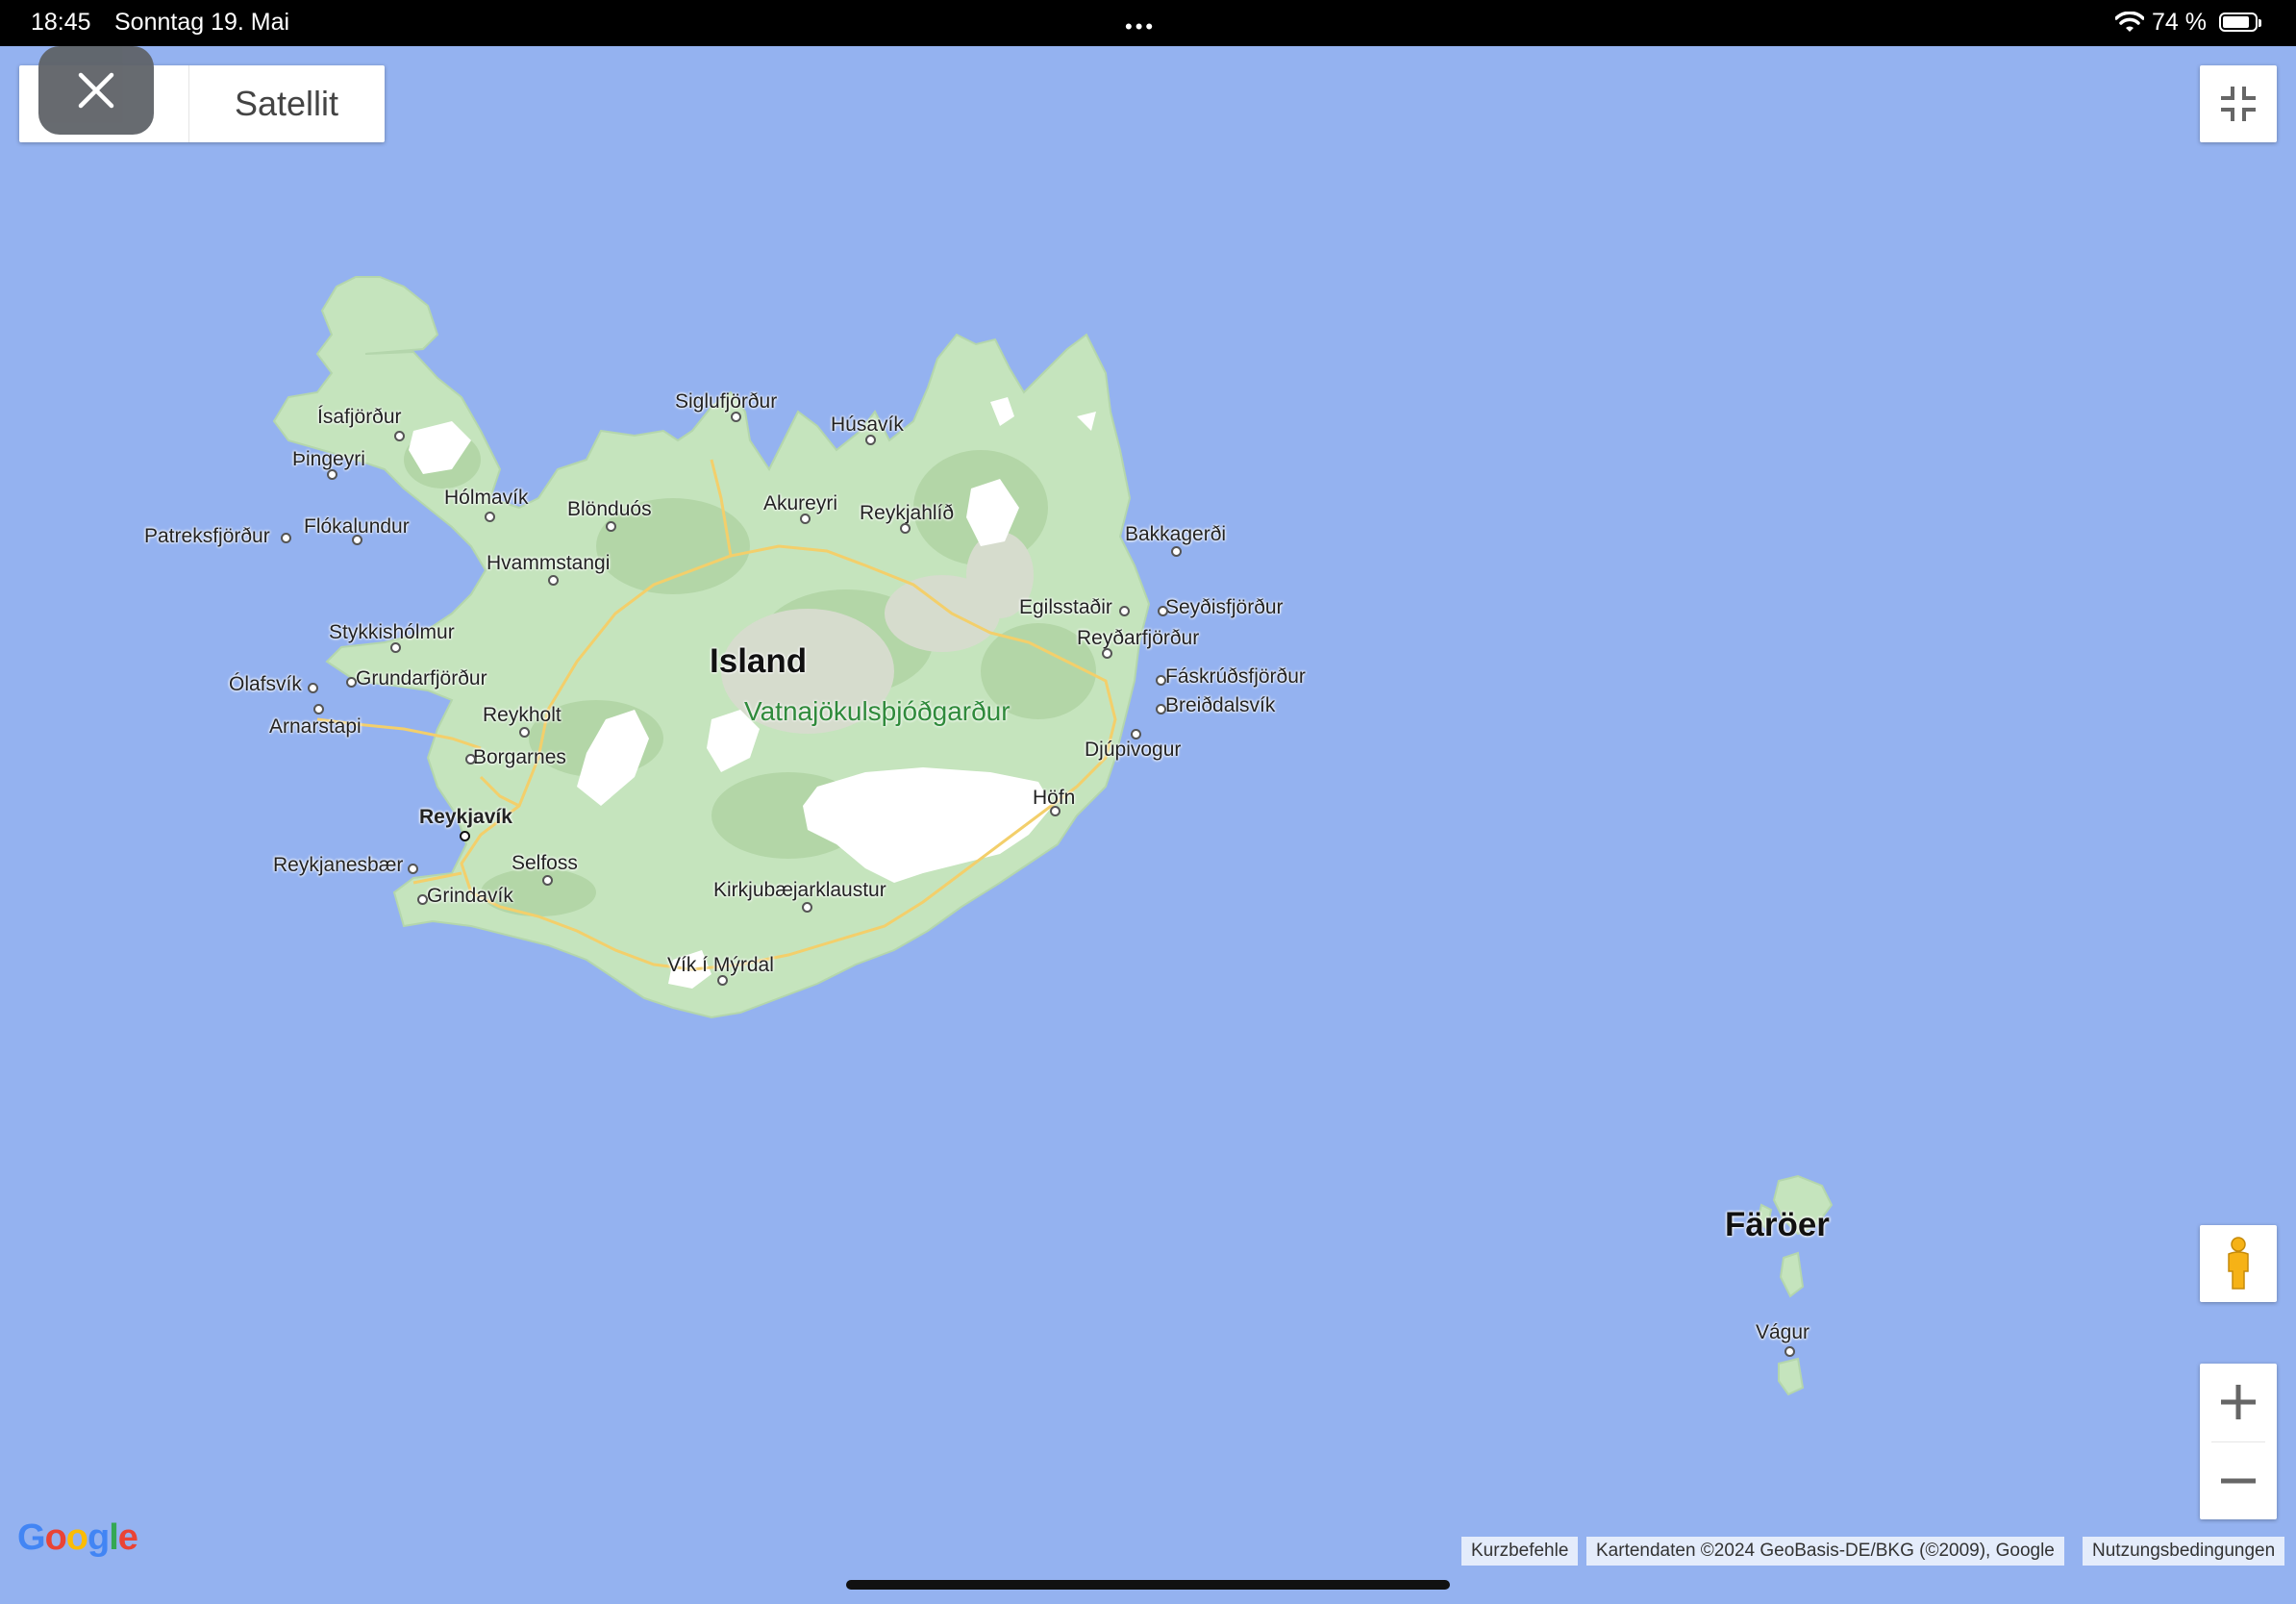 The width and height of the screenshot is (2296, 1604). I want to click on status-date: Sonntag 19. Mai, so click(202, 22).